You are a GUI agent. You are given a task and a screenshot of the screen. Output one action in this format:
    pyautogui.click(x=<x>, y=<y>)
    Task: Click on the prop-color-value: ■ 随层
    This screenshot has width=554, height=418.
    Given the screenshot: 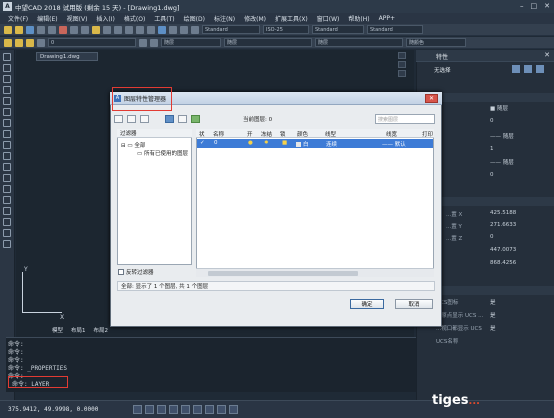 What is the action you would take?
    pyautogui.click(x=499, y=108)
    